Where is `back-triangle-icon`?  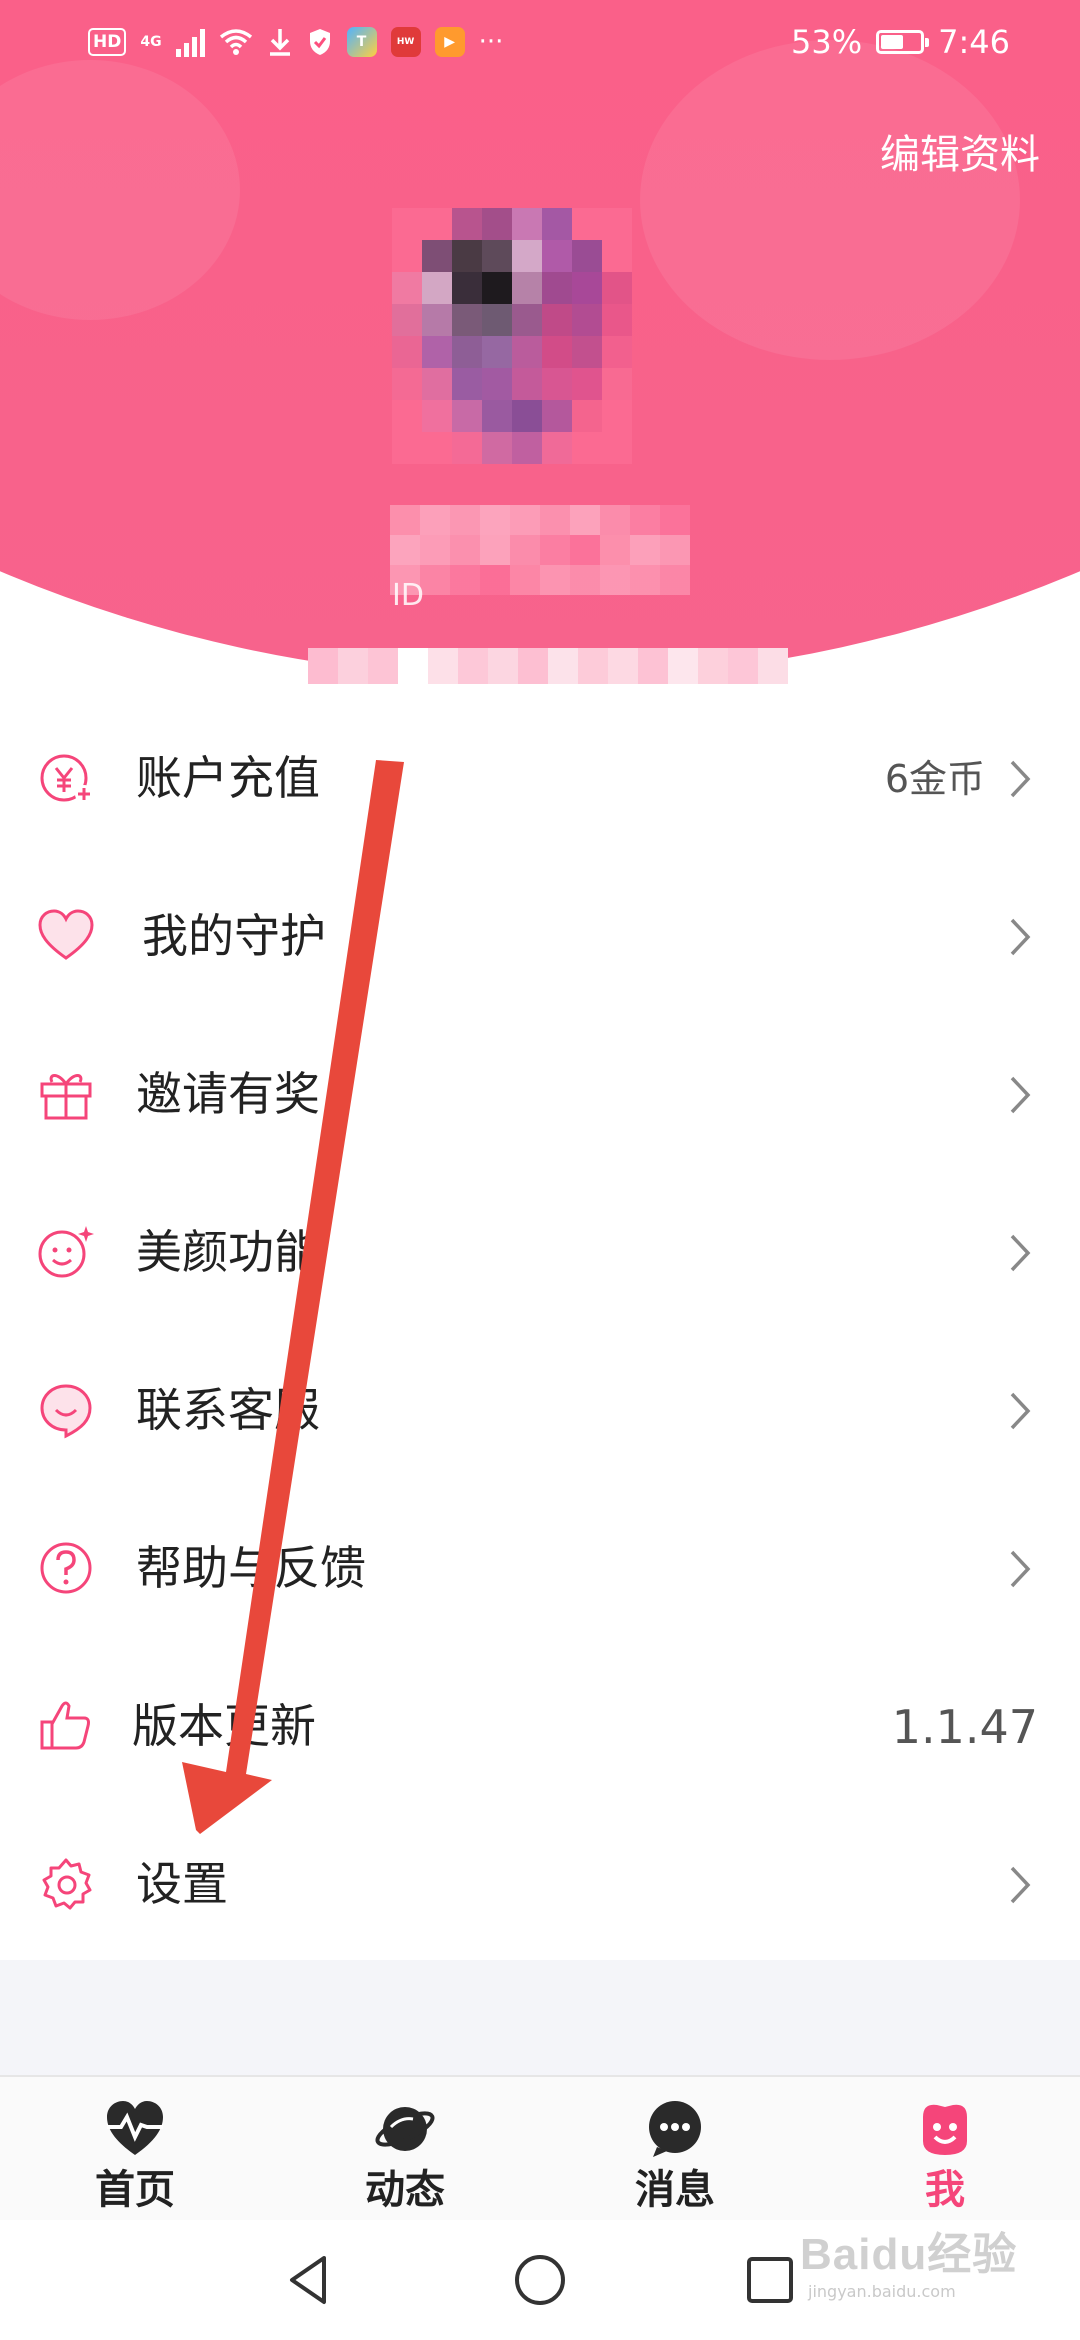 back-triangle-icon is located at coordinates (310, 2280).